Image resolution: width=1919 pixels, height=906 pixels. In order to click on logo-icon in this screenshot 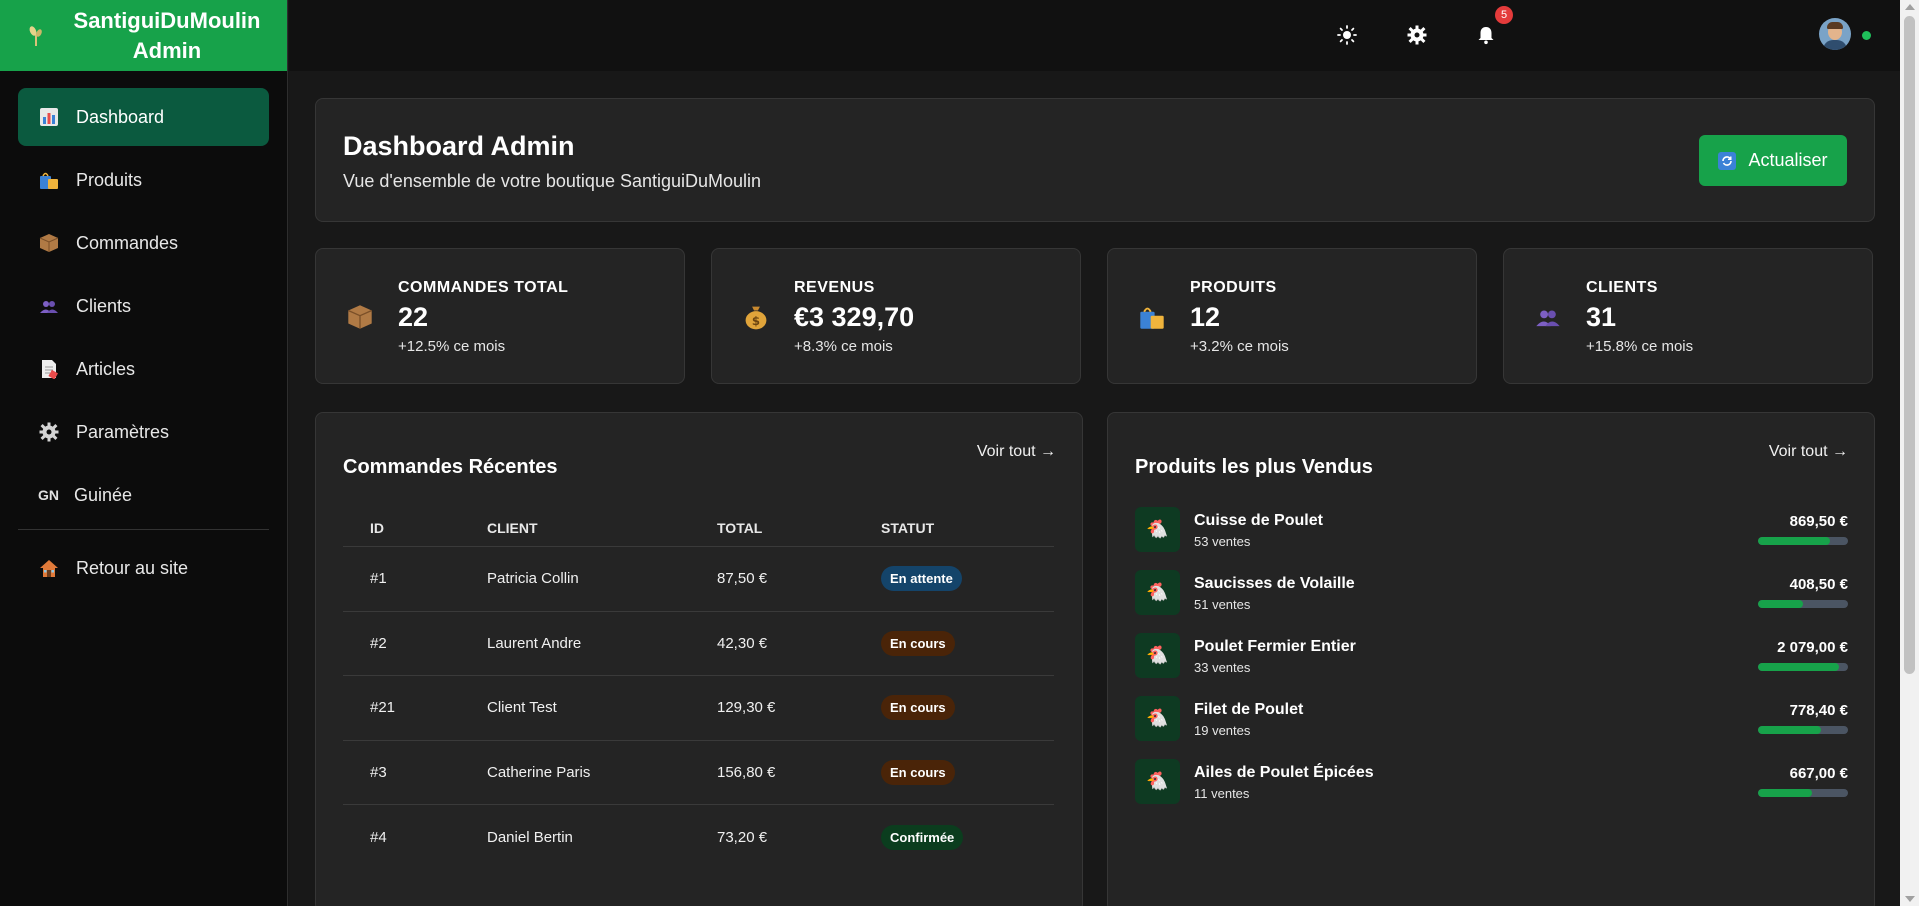, I will do `click(36, 36)`.